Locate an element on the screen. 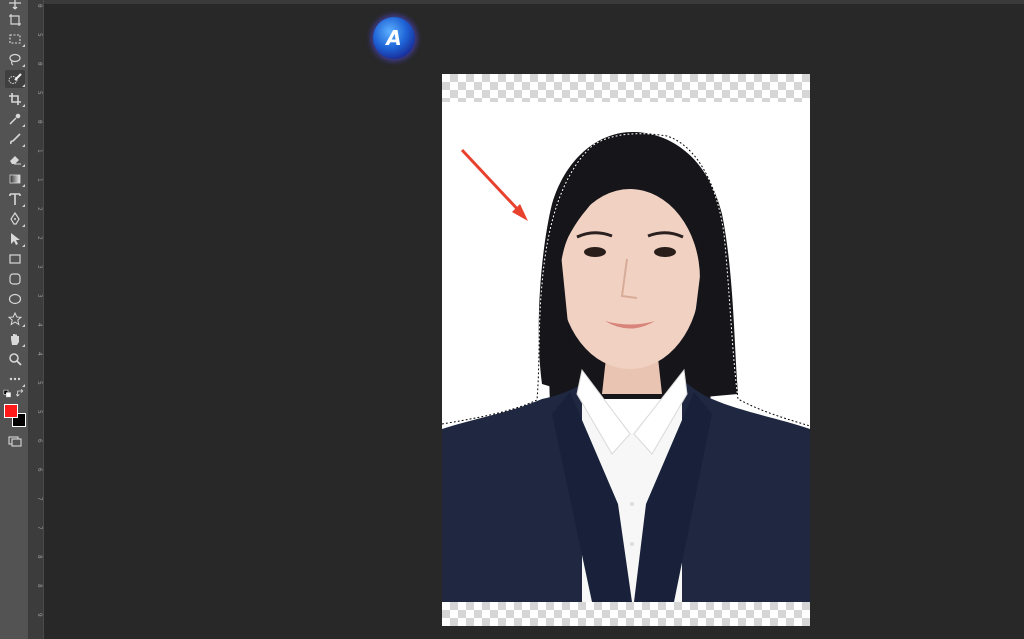  color-swatches is located at coordinates (15, 415).